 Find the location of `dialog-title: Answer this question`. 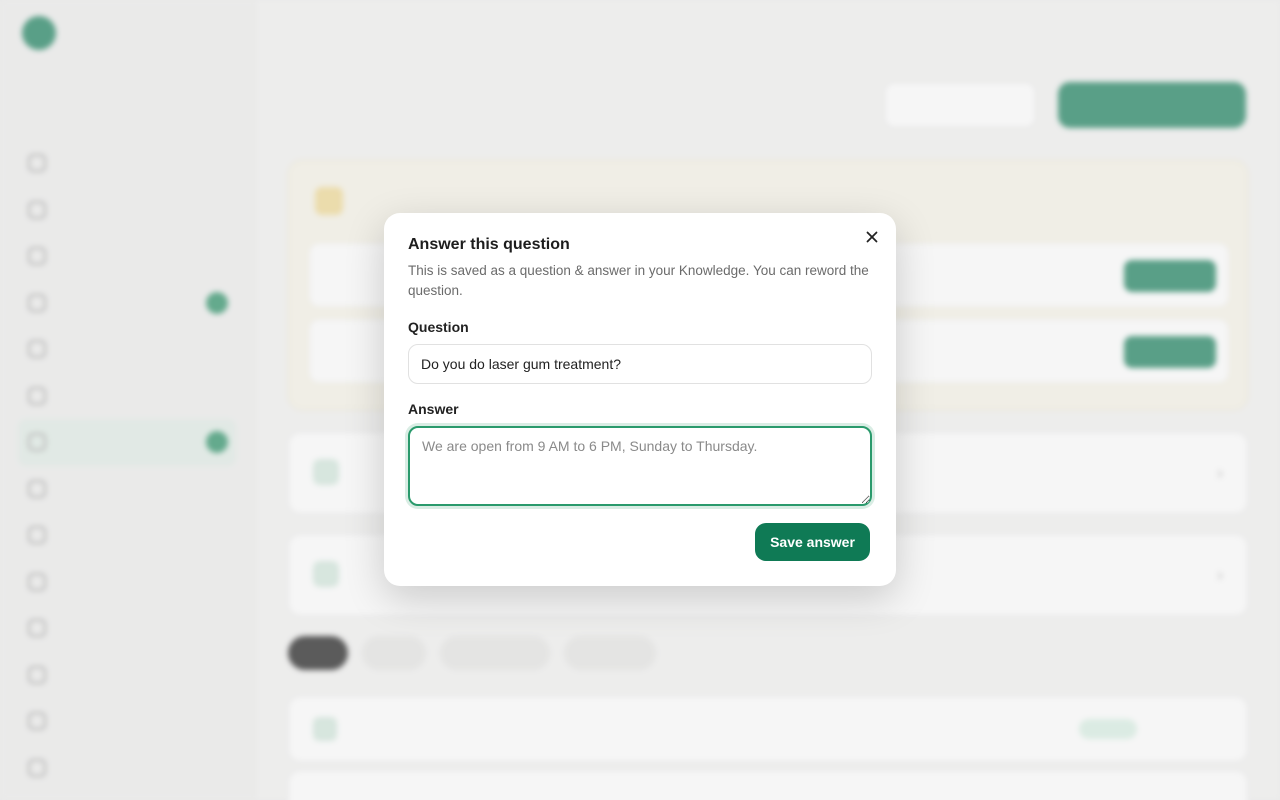

dialog-title: Answer this question is located at coordinates (489, 244).